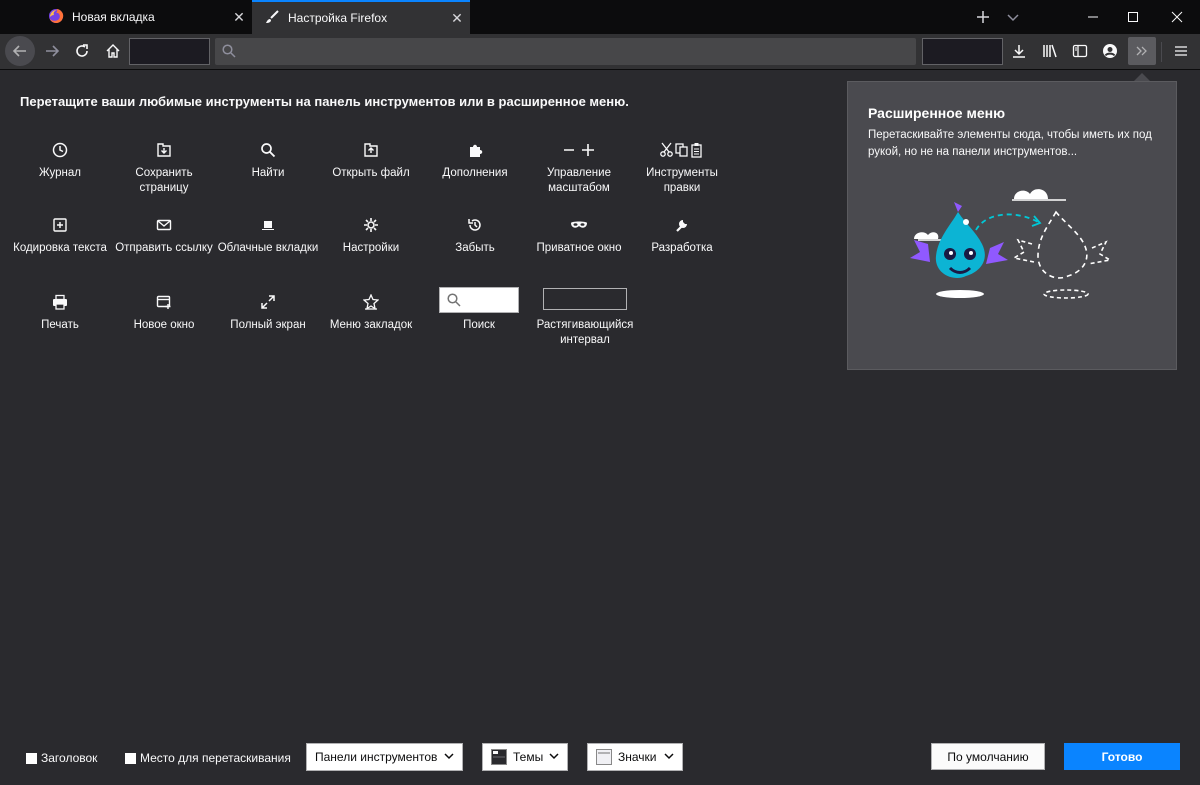 The height and width of the screenshot is (785, 1200). I want to click on firefox-logo-icon, so click(56, 17).